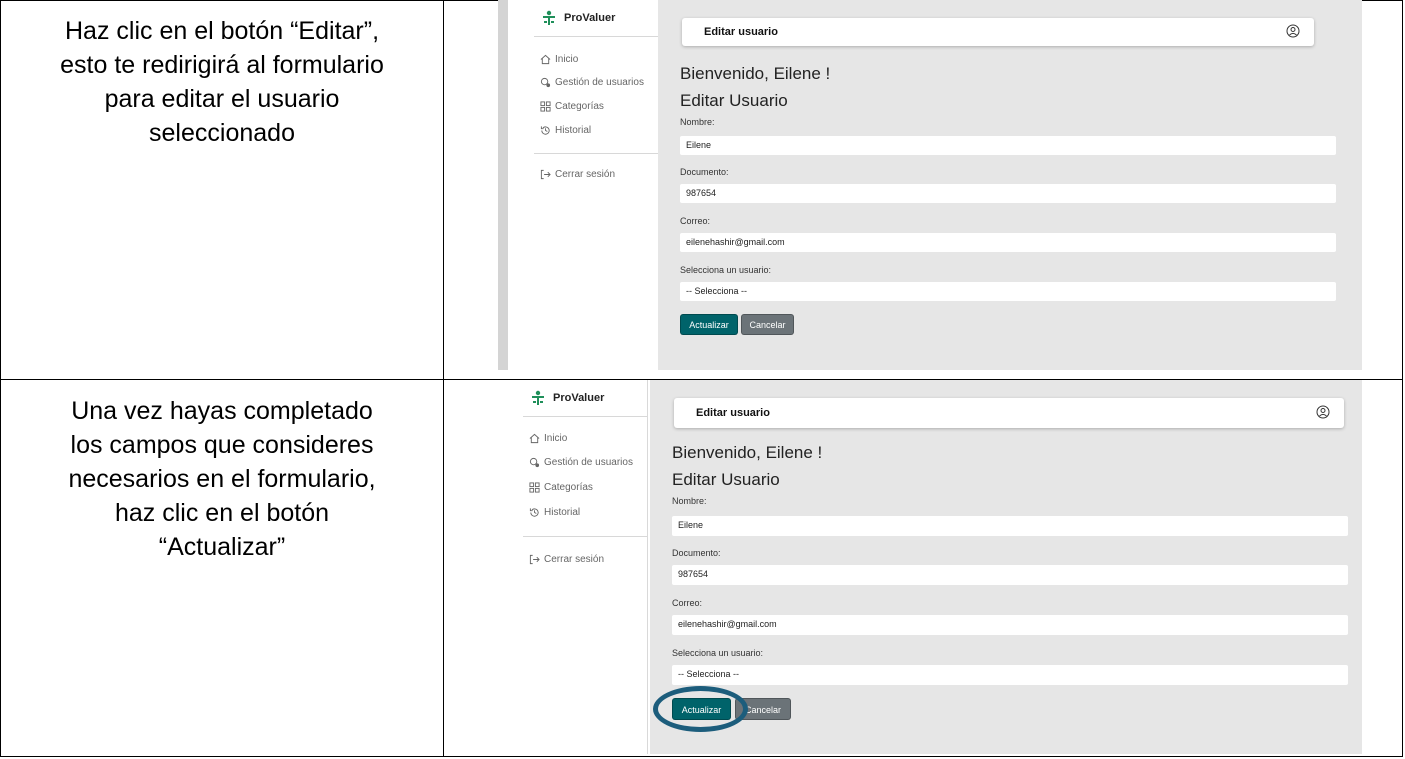  What do you see at coordinates (700, 709) in the screenshot?
I see `highlight-ring` at bounding box center [700, 709].